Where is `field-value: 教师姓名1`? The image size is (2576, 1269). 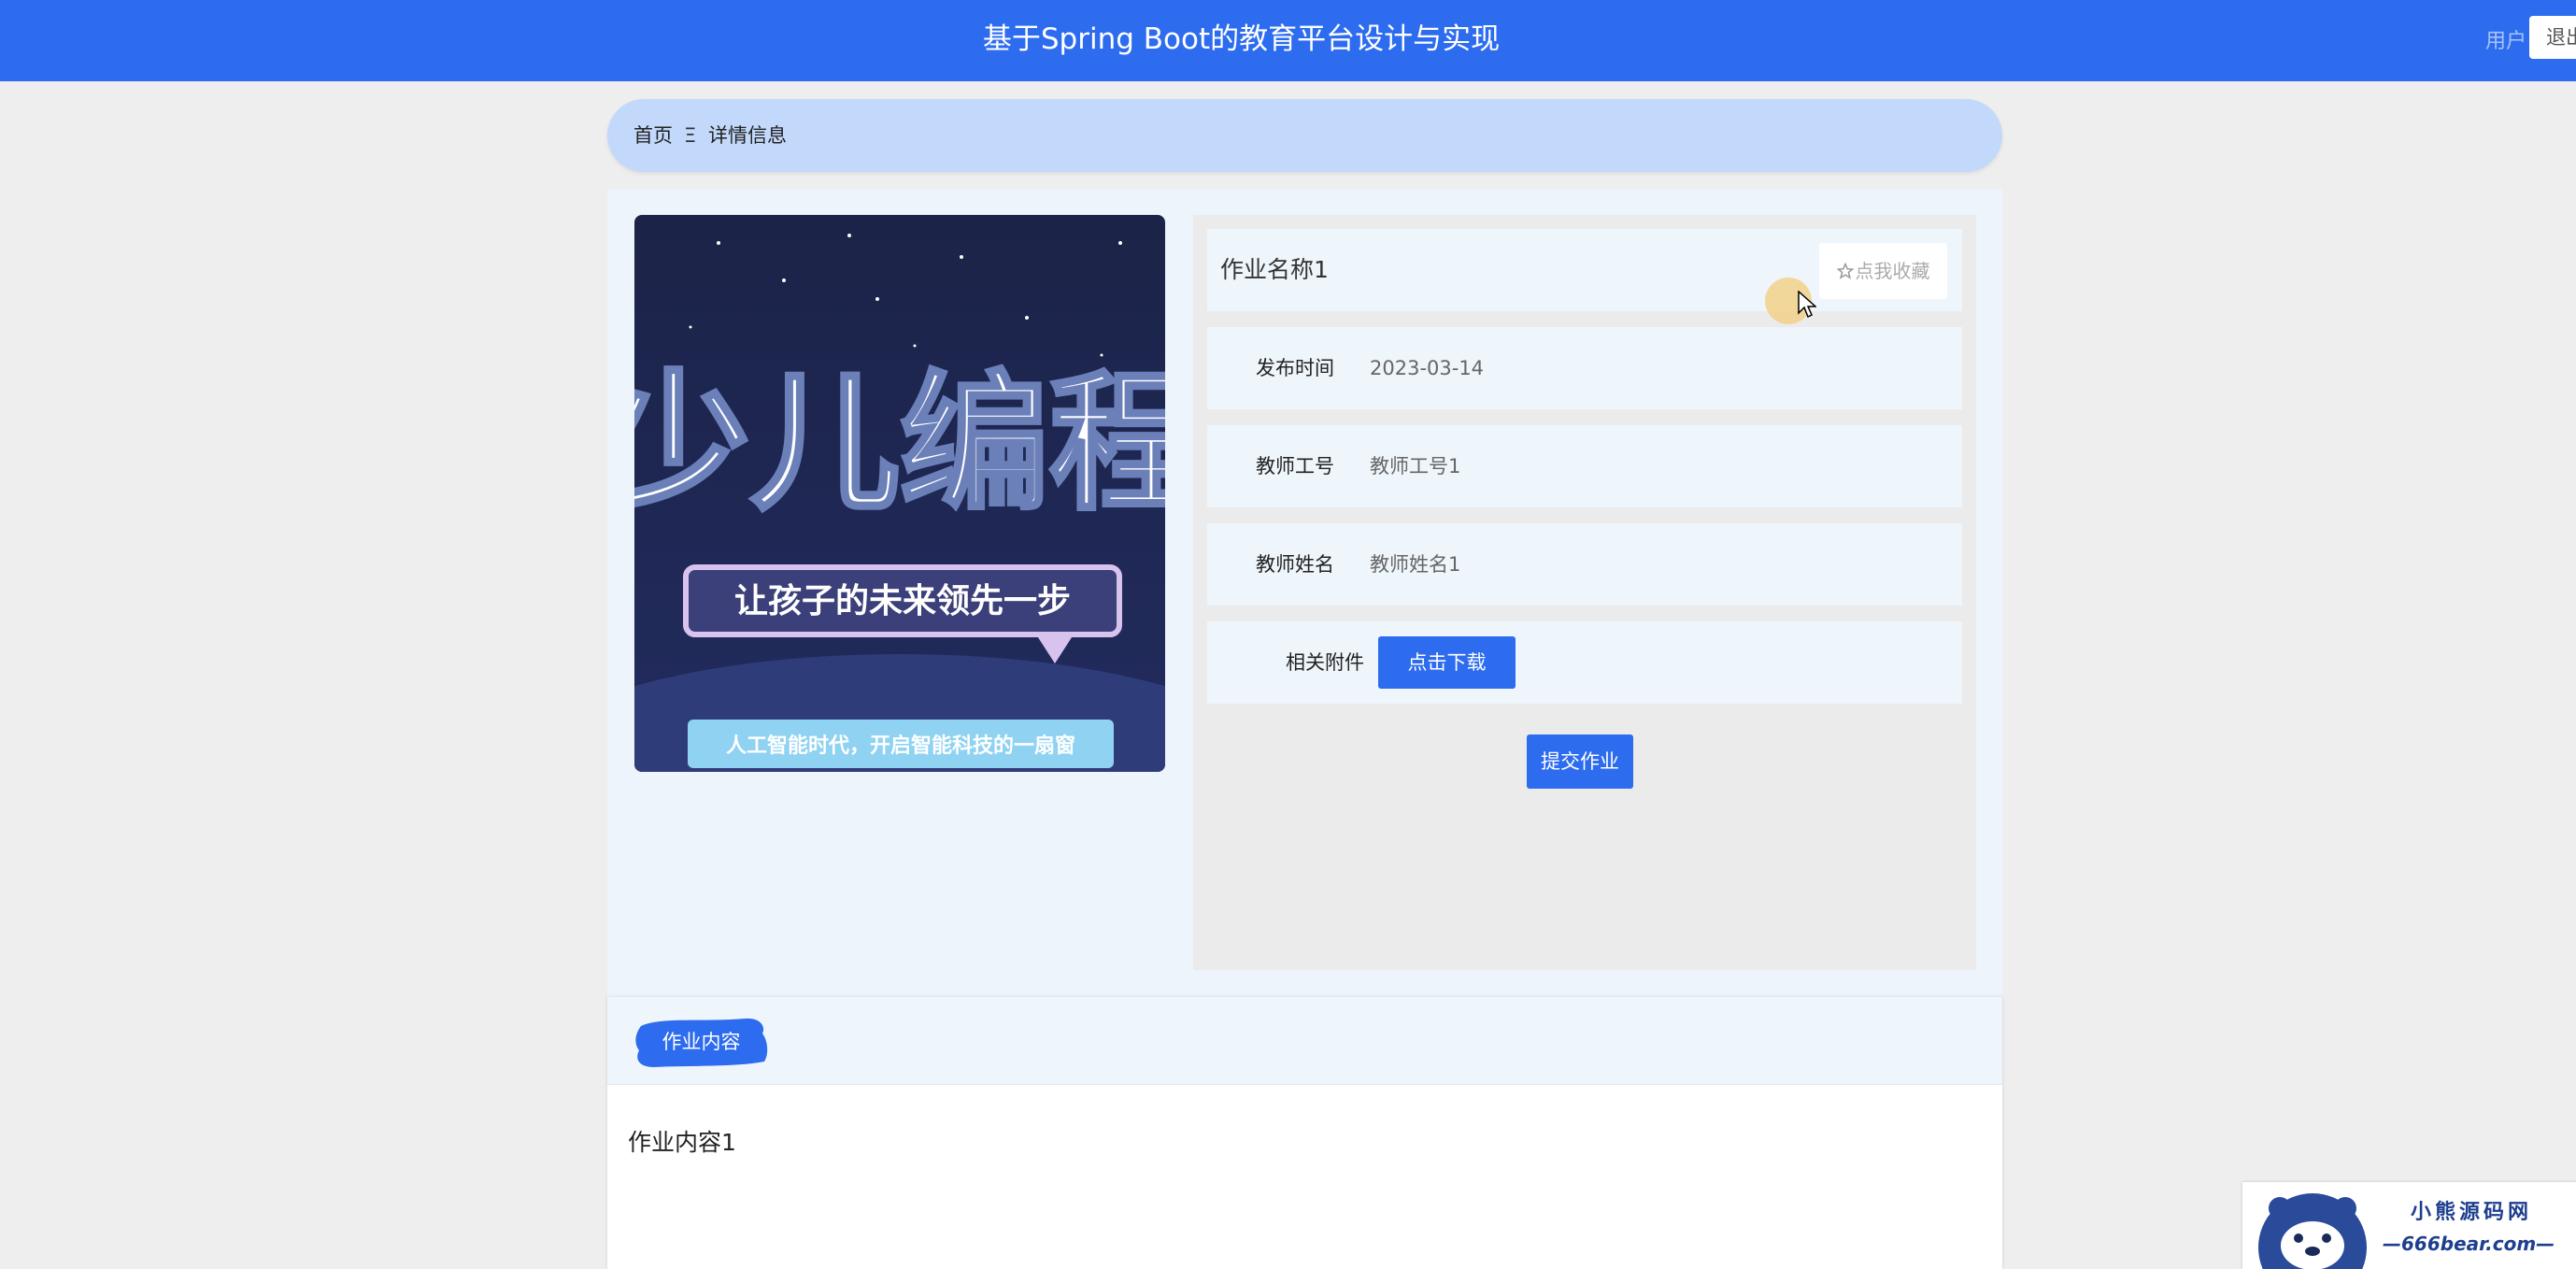
field-value: 教师姓名1 is located at coordinates (1415, 564).